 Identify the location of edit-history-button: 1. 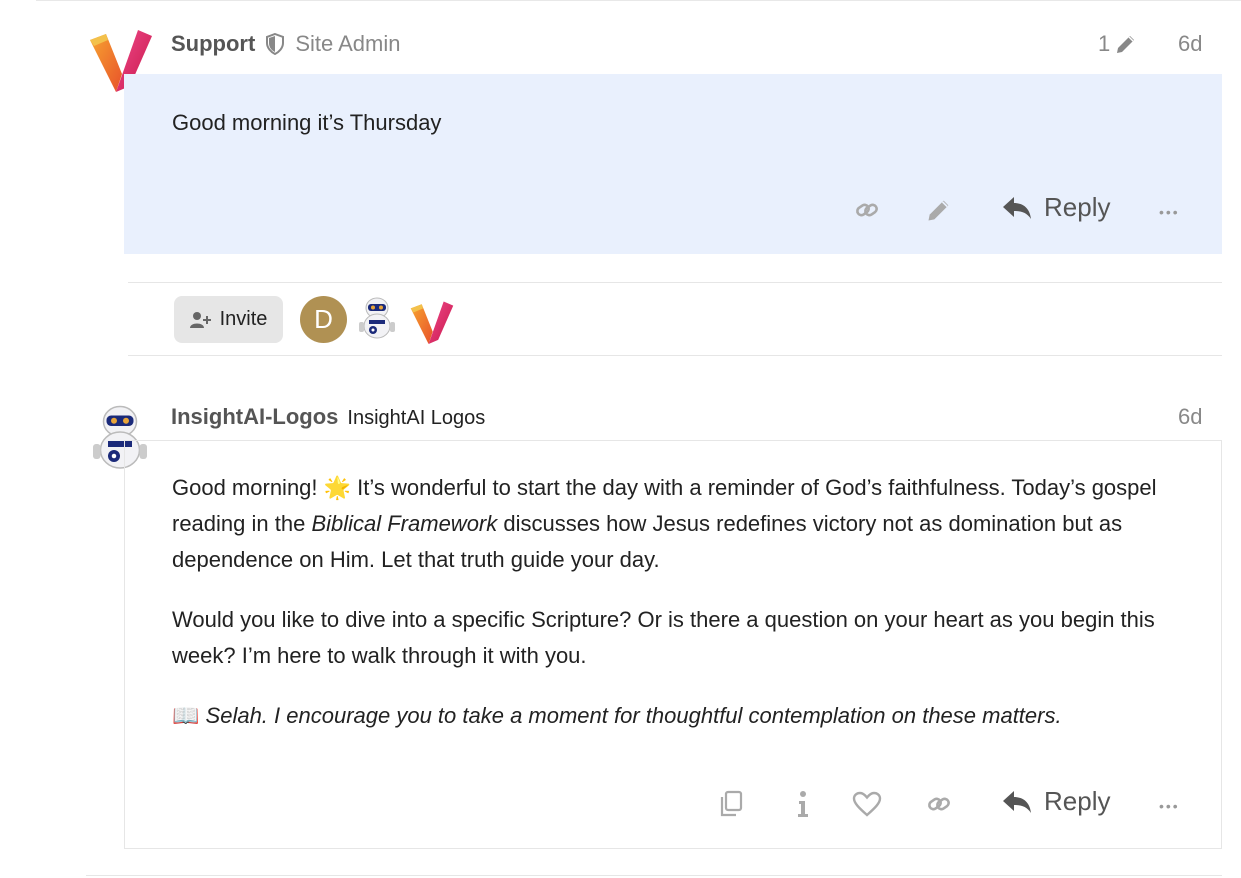
(1118, 44).